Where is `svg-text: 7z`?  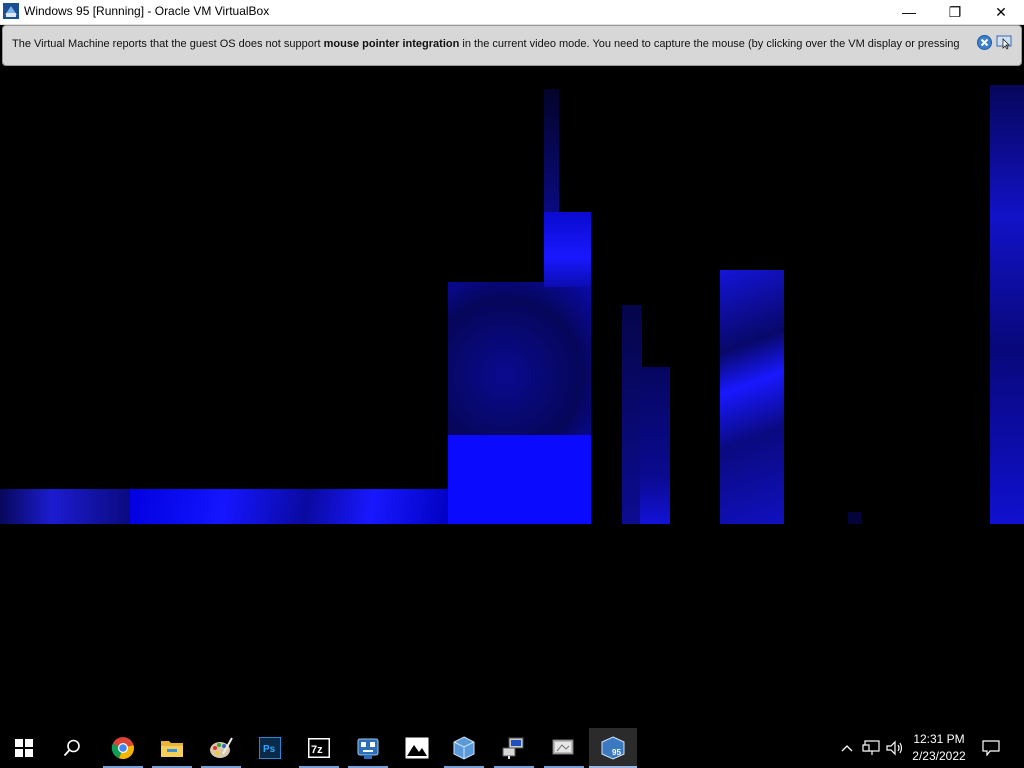
svg-text: 7z is located at coordinates (317, 750).